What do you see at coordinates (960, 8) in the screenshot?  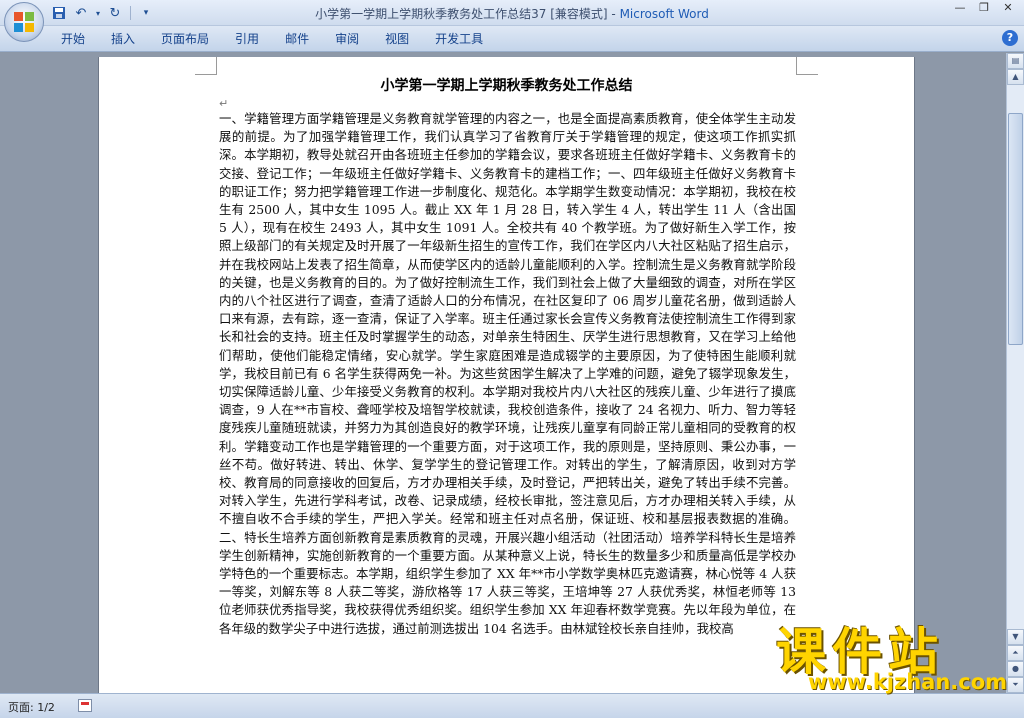 I see `minimize-icon: —` at bounding box center [960, 8].